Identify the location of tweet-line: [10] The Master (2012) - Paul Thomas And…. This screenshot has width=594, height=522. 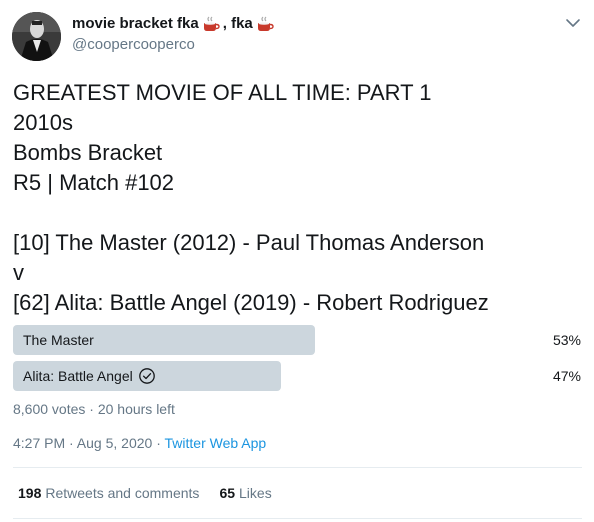
(249, 242).